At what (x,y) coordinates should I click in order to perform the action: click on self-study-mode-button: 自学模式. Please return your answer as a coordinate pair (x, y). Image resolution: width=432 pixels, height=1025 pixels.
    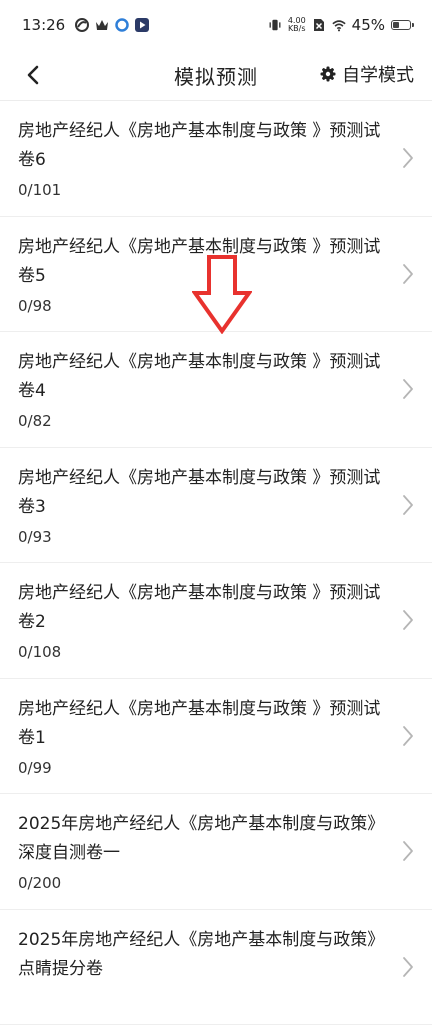
    Looking at the image, I should click on (367, 74).